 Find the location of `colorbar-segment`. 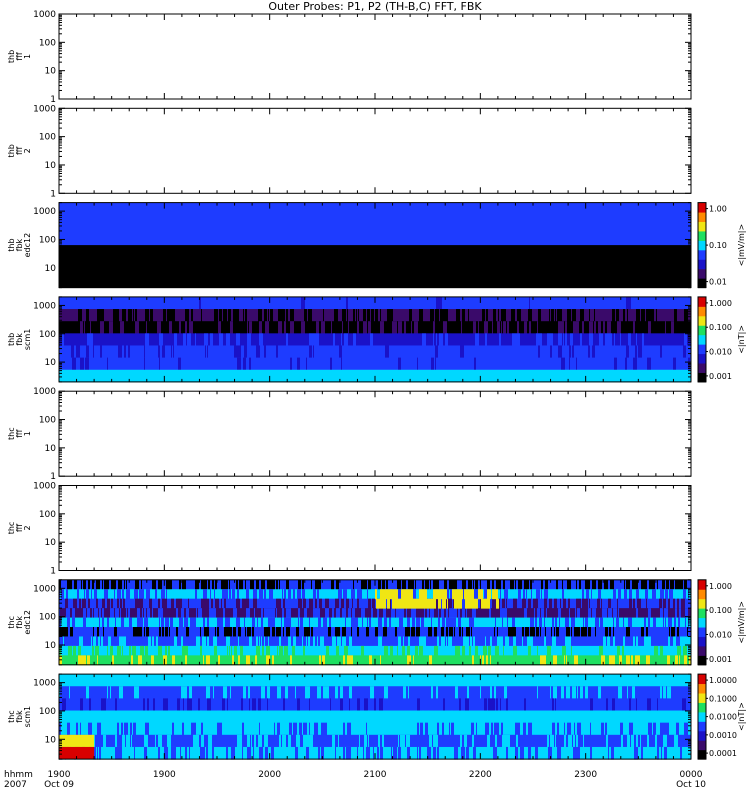

colorbar-segment is located at coordinates (702, 641).